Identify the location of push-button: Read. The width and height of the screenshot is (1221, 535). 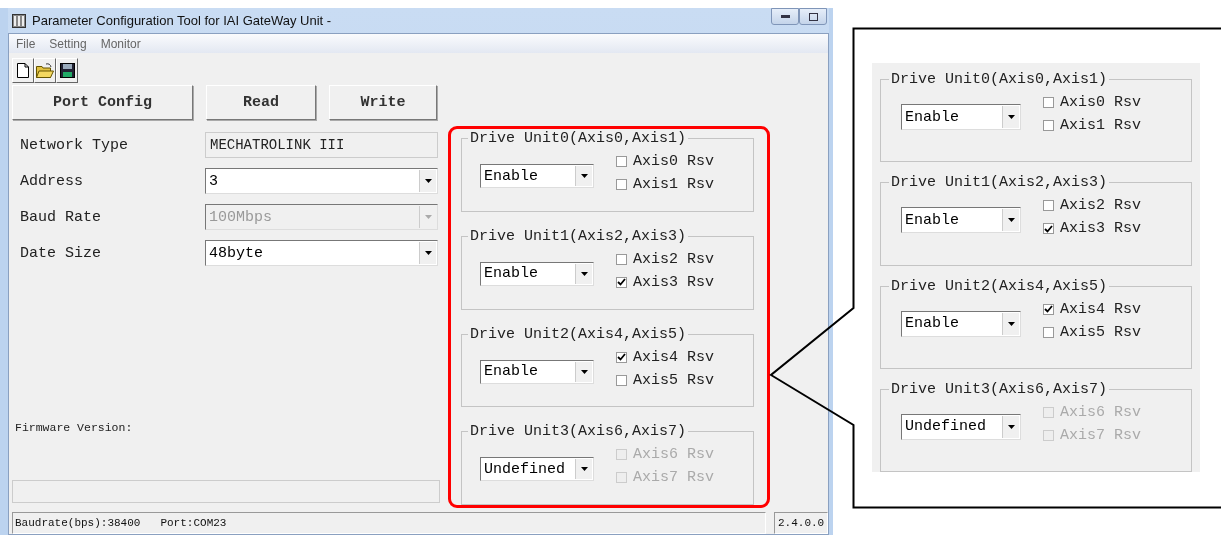
(261, 102).